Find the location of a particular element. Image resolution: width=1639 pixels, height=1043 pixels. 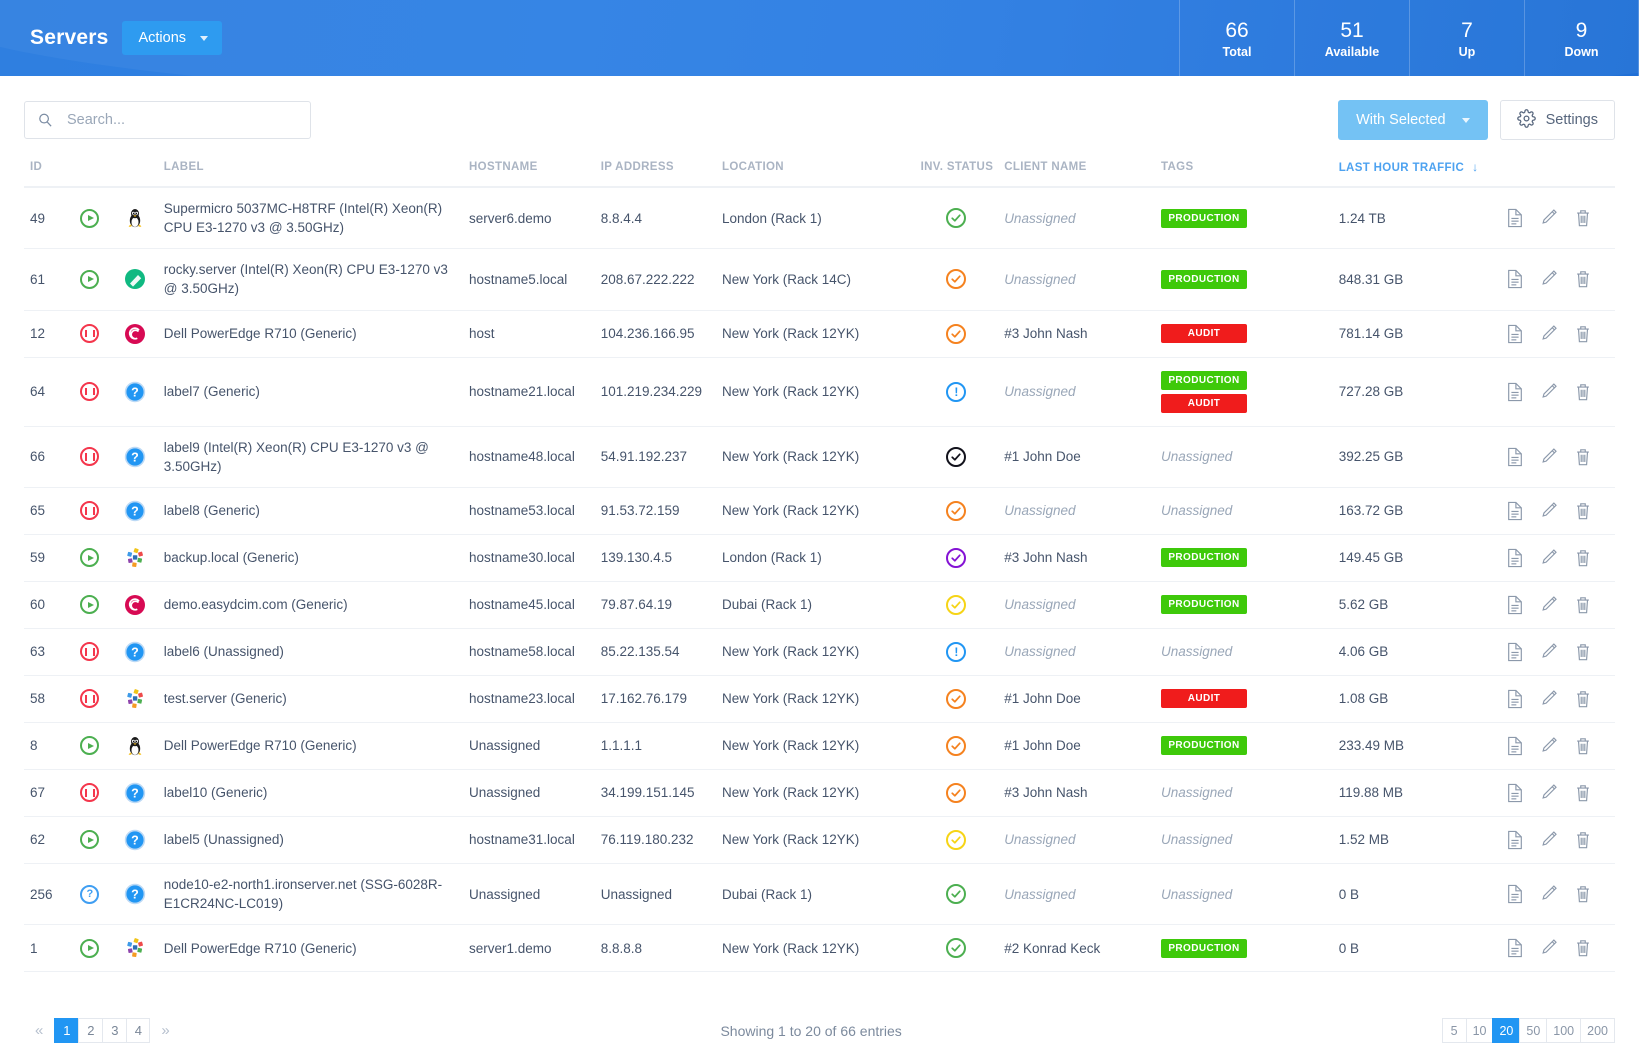

search-input is located at coordinates (167, 120).